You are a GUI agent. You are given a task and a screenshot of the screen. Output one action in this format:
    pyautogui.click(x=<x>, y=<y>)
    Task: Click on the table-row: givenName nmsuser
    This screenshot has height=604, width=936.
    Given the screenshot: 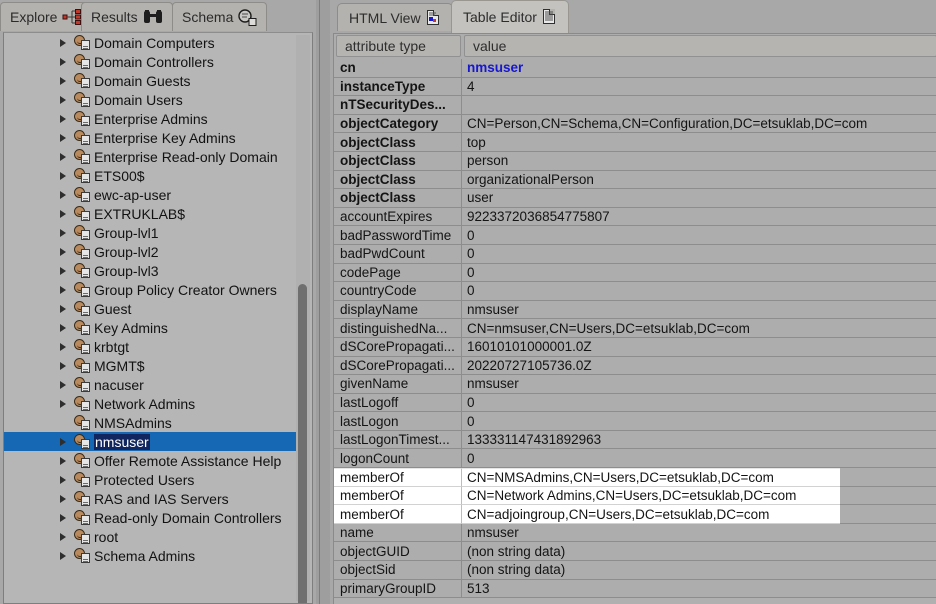 What is the action you would take?
    pyautogui.click(x=635, y=384)
    